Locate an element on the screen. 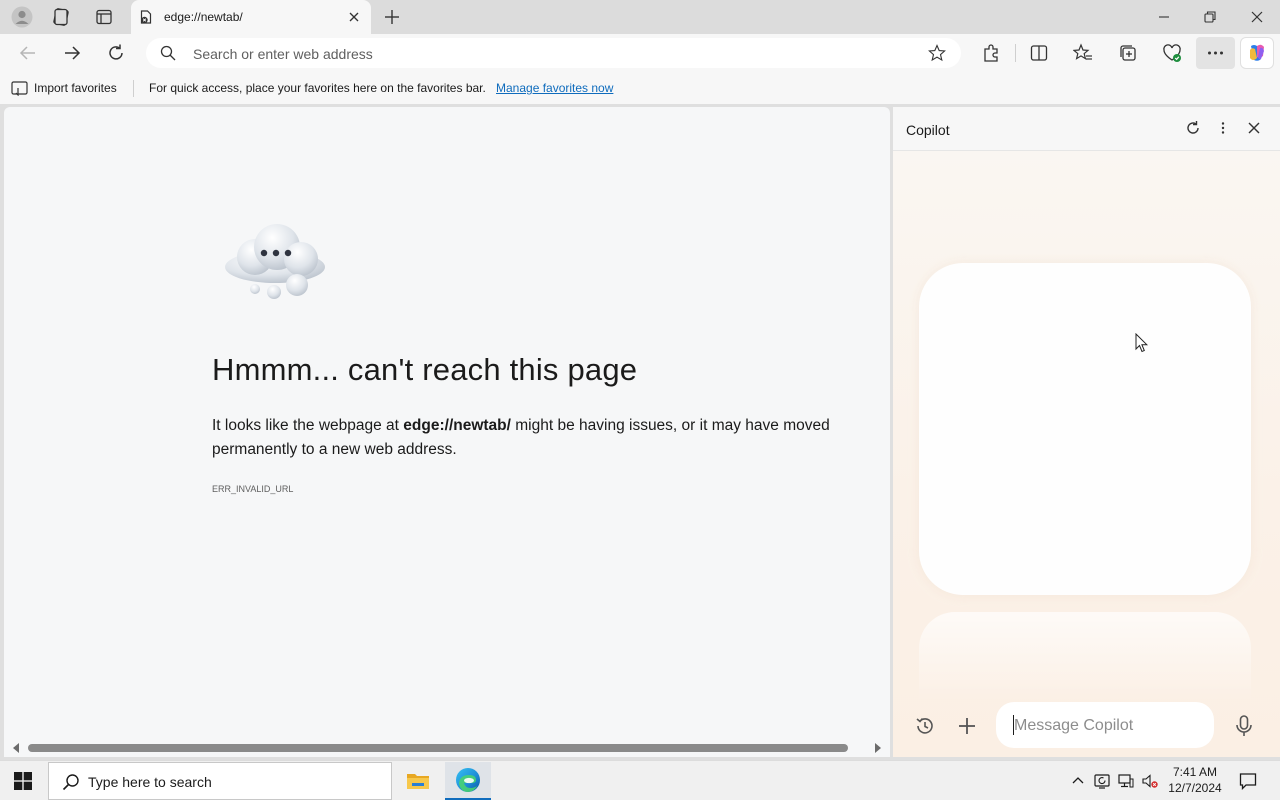  error-description-prefix: It looks like the webpage at is located at coordinates (308, 425).